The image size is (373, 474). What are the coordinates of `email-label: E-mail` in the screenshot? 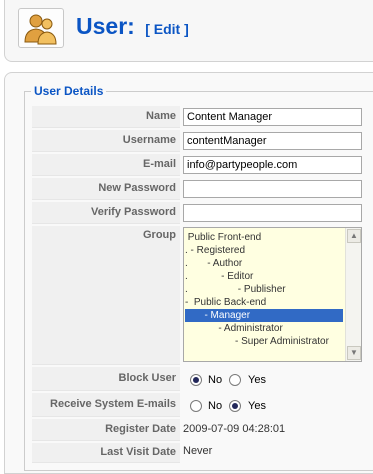 It's located at (106, 165).